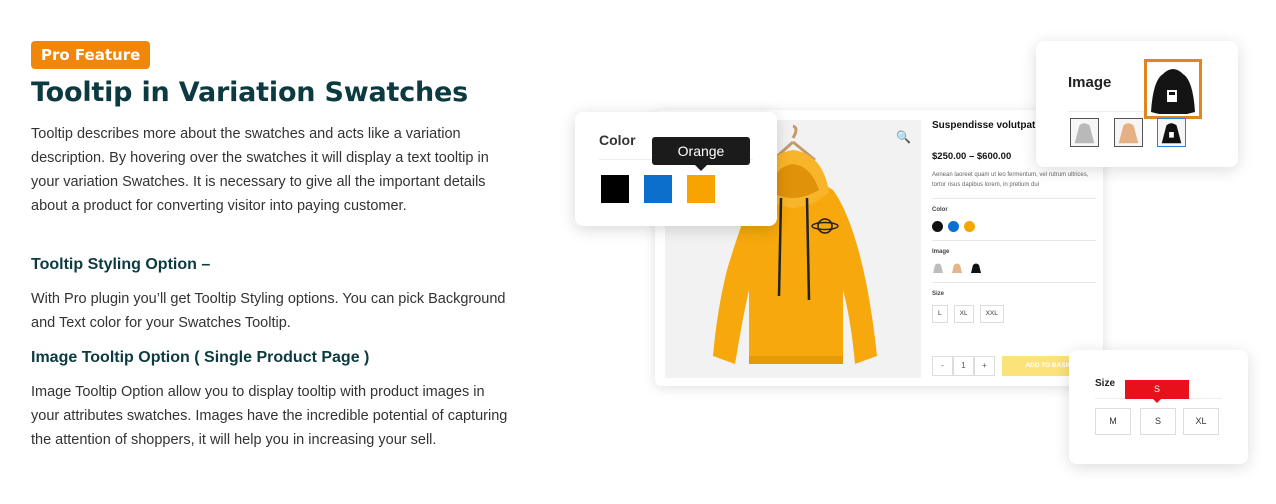 Image resolution: width=1276 pixels, height=504 pixels. I want to click on size-swatch-l: L, so click(940, 314).